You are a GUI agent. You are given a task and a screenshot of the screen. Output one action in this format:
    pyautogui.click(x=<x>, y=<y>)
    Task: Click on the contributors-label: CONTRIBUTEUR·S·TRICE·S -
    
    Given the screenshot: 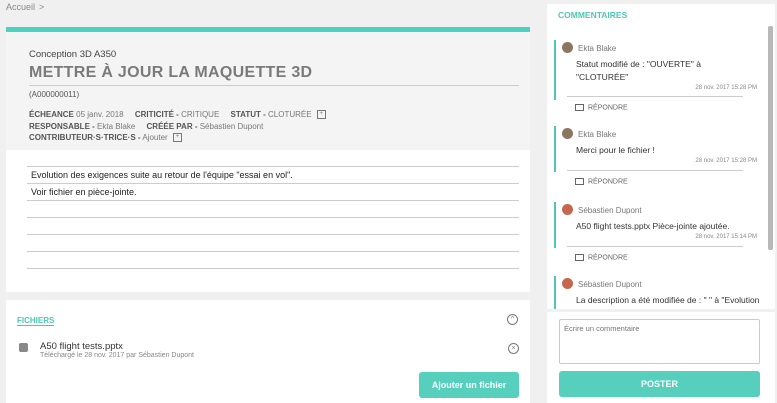 What is the action you would take?
    pyautogui.click(x=85, y=137)
    